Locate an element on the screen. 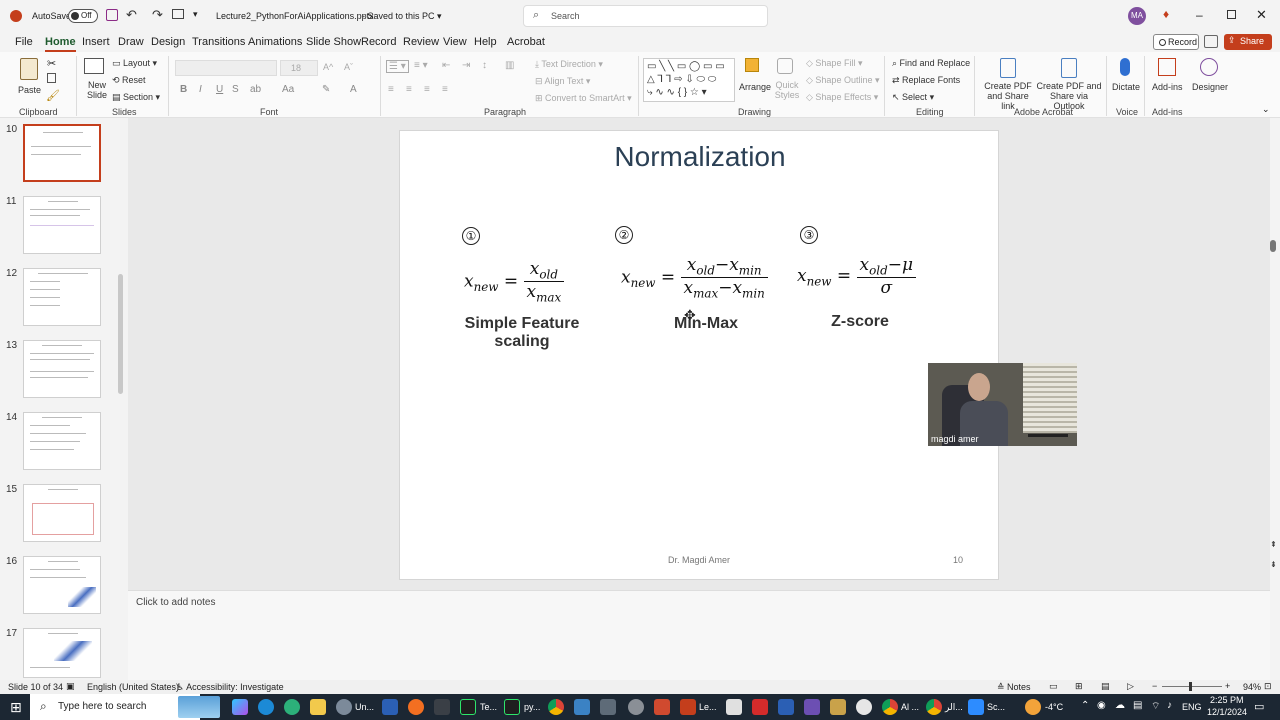 The width and height of the screenshot is (1280, 720). search-box: ⌕ Search is located at coordinates (645, 16).